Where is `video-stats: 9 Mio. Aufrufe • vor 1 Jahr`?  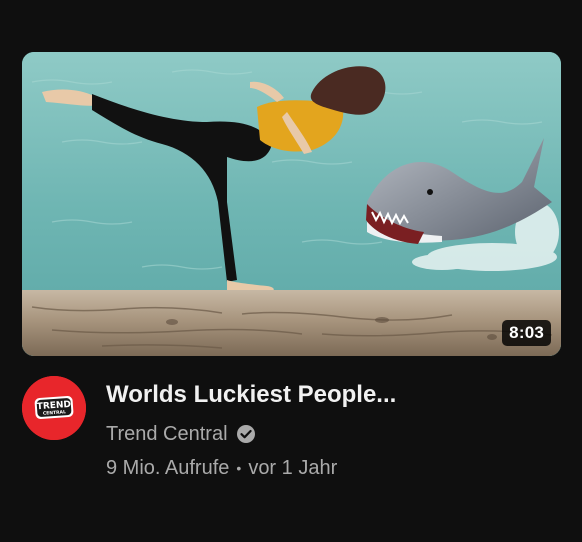 video-stats: 9 Mio. Aufrufe • vor 1 Jahr is located at coordinates (251, 468).